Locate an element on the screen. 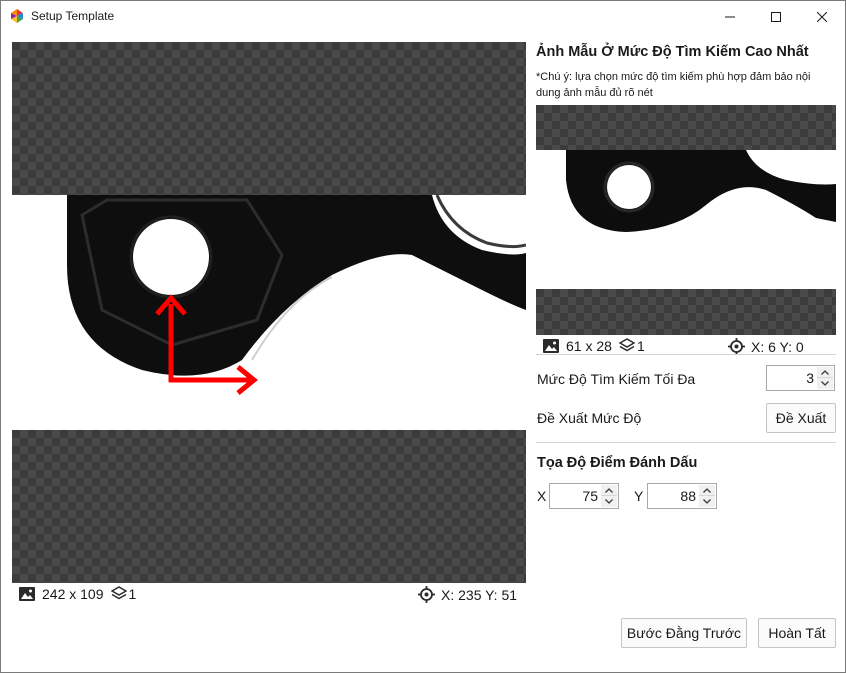 This screenshot has width=846, height=673. title-bar: Setup Template is located at coordinates (423, 16).